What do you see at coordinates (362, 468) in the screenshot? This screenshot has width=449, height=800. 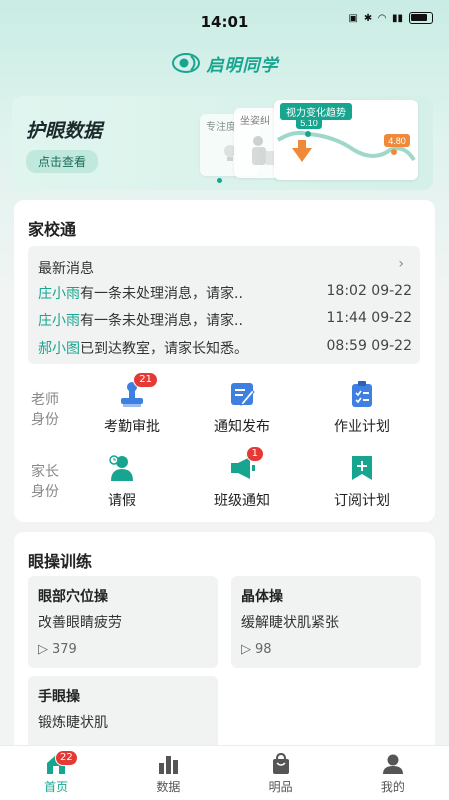 I see `bookmark-plus-icon` at bounding box center [362, 468].